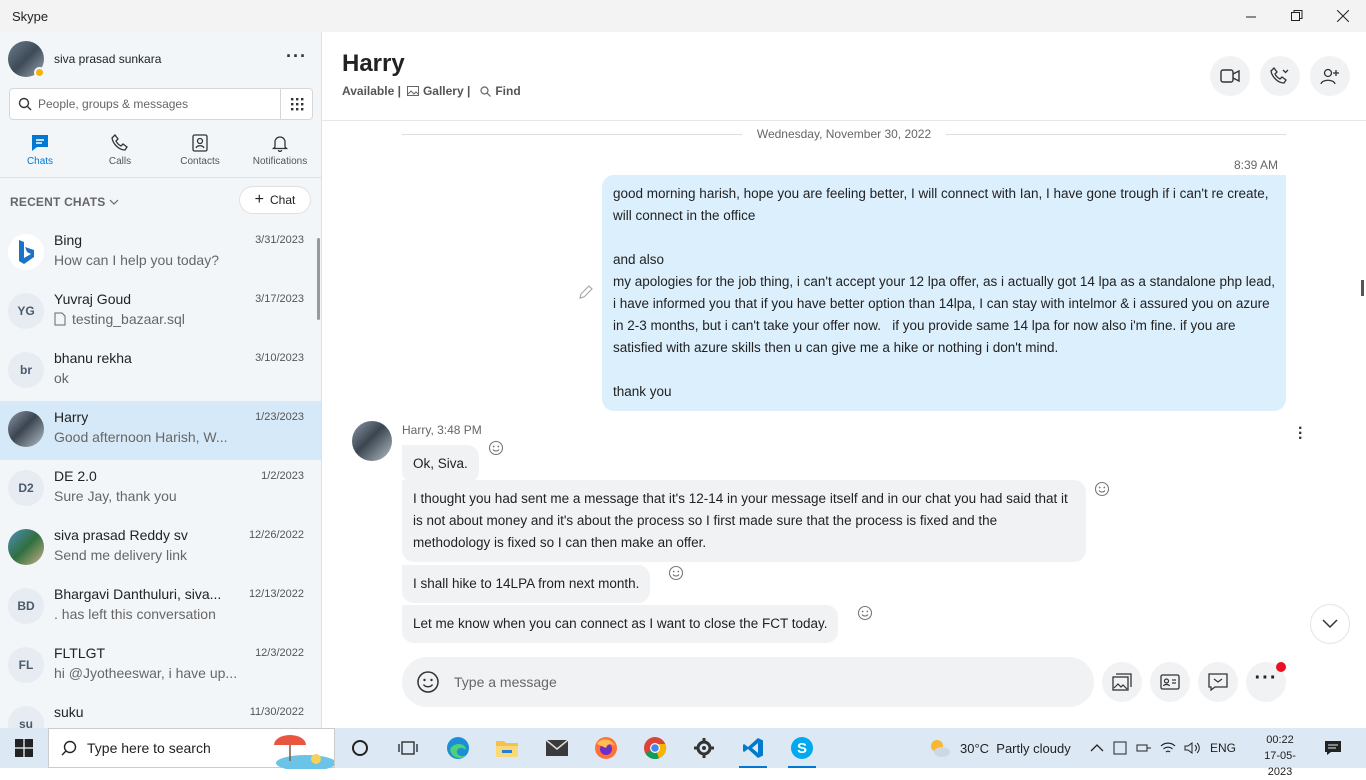 The image size is (1366, 780). Describe the element at coordinates (200, 161) in the screenshot. I see `tab-contacts-label: Contacts` at that location.